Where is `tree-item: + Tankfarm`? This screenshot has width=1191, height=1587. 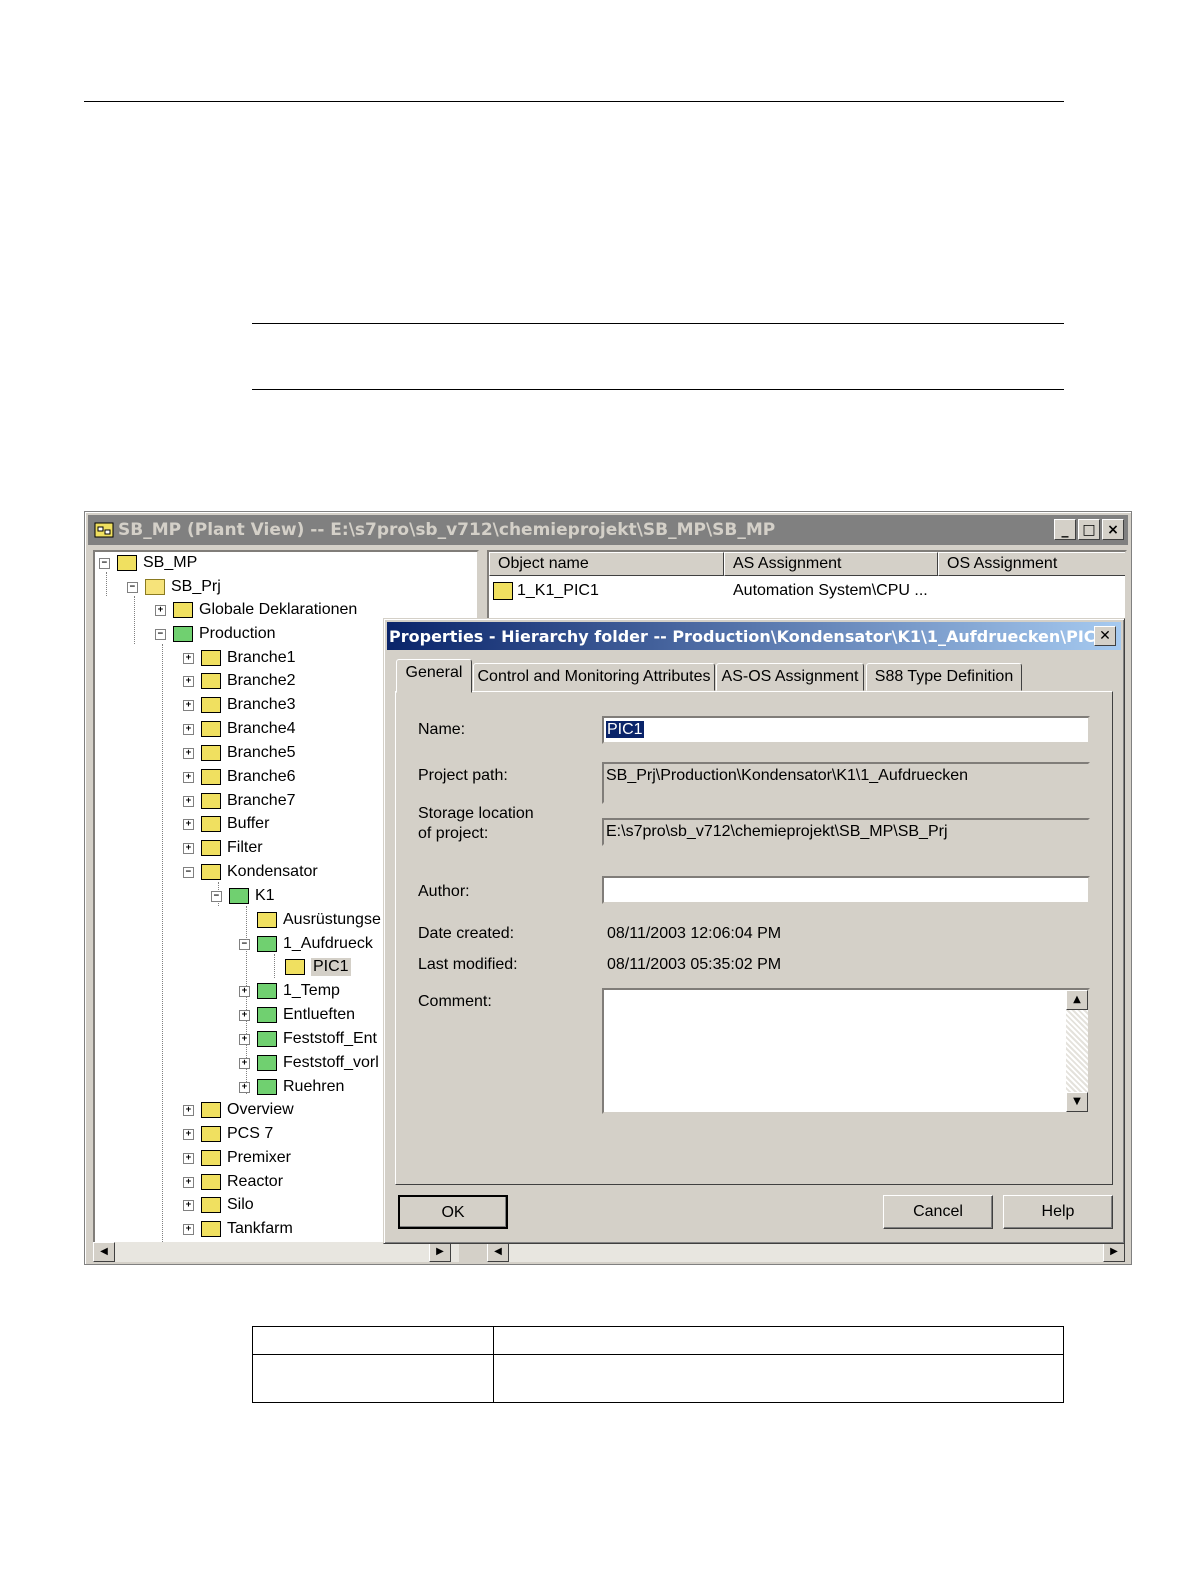 tree-item: + Tankfarm is located at coordinates (238, 1229).